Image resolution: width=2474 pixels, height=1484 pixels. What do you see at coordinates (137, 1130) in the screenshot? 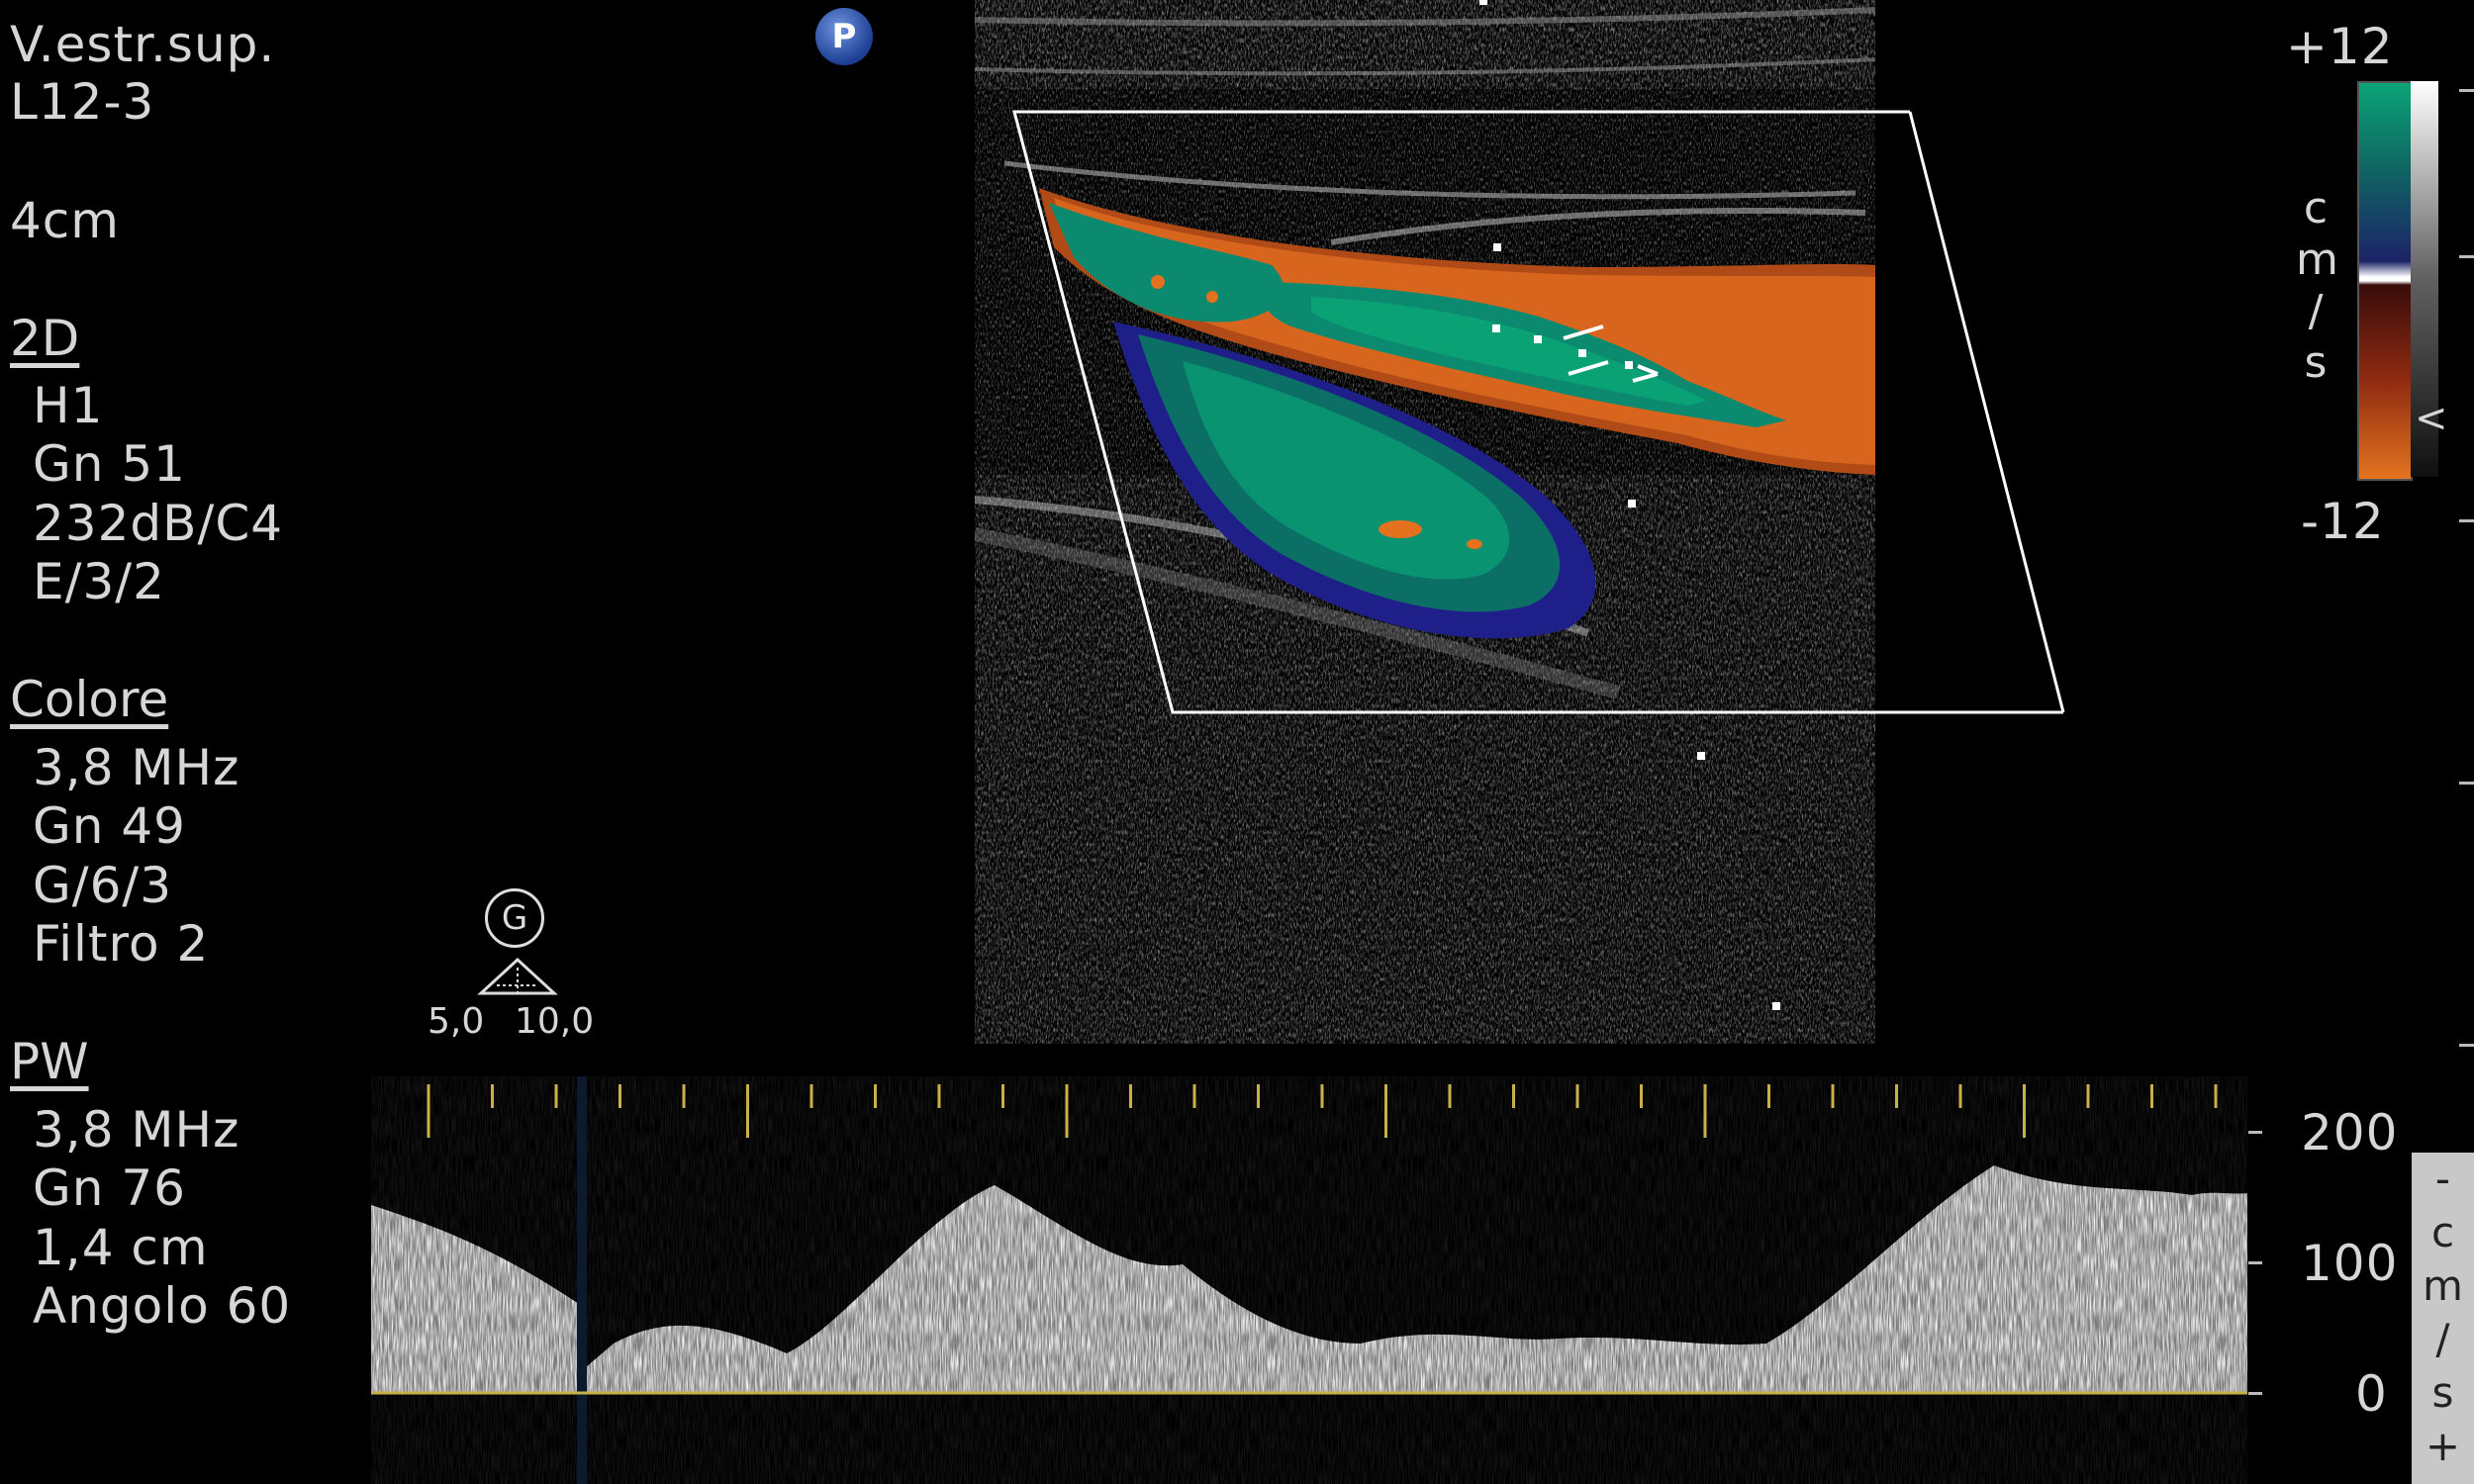
I see `mode-pw-item: 3,8 MHz` at bounding box center [137, 1130].